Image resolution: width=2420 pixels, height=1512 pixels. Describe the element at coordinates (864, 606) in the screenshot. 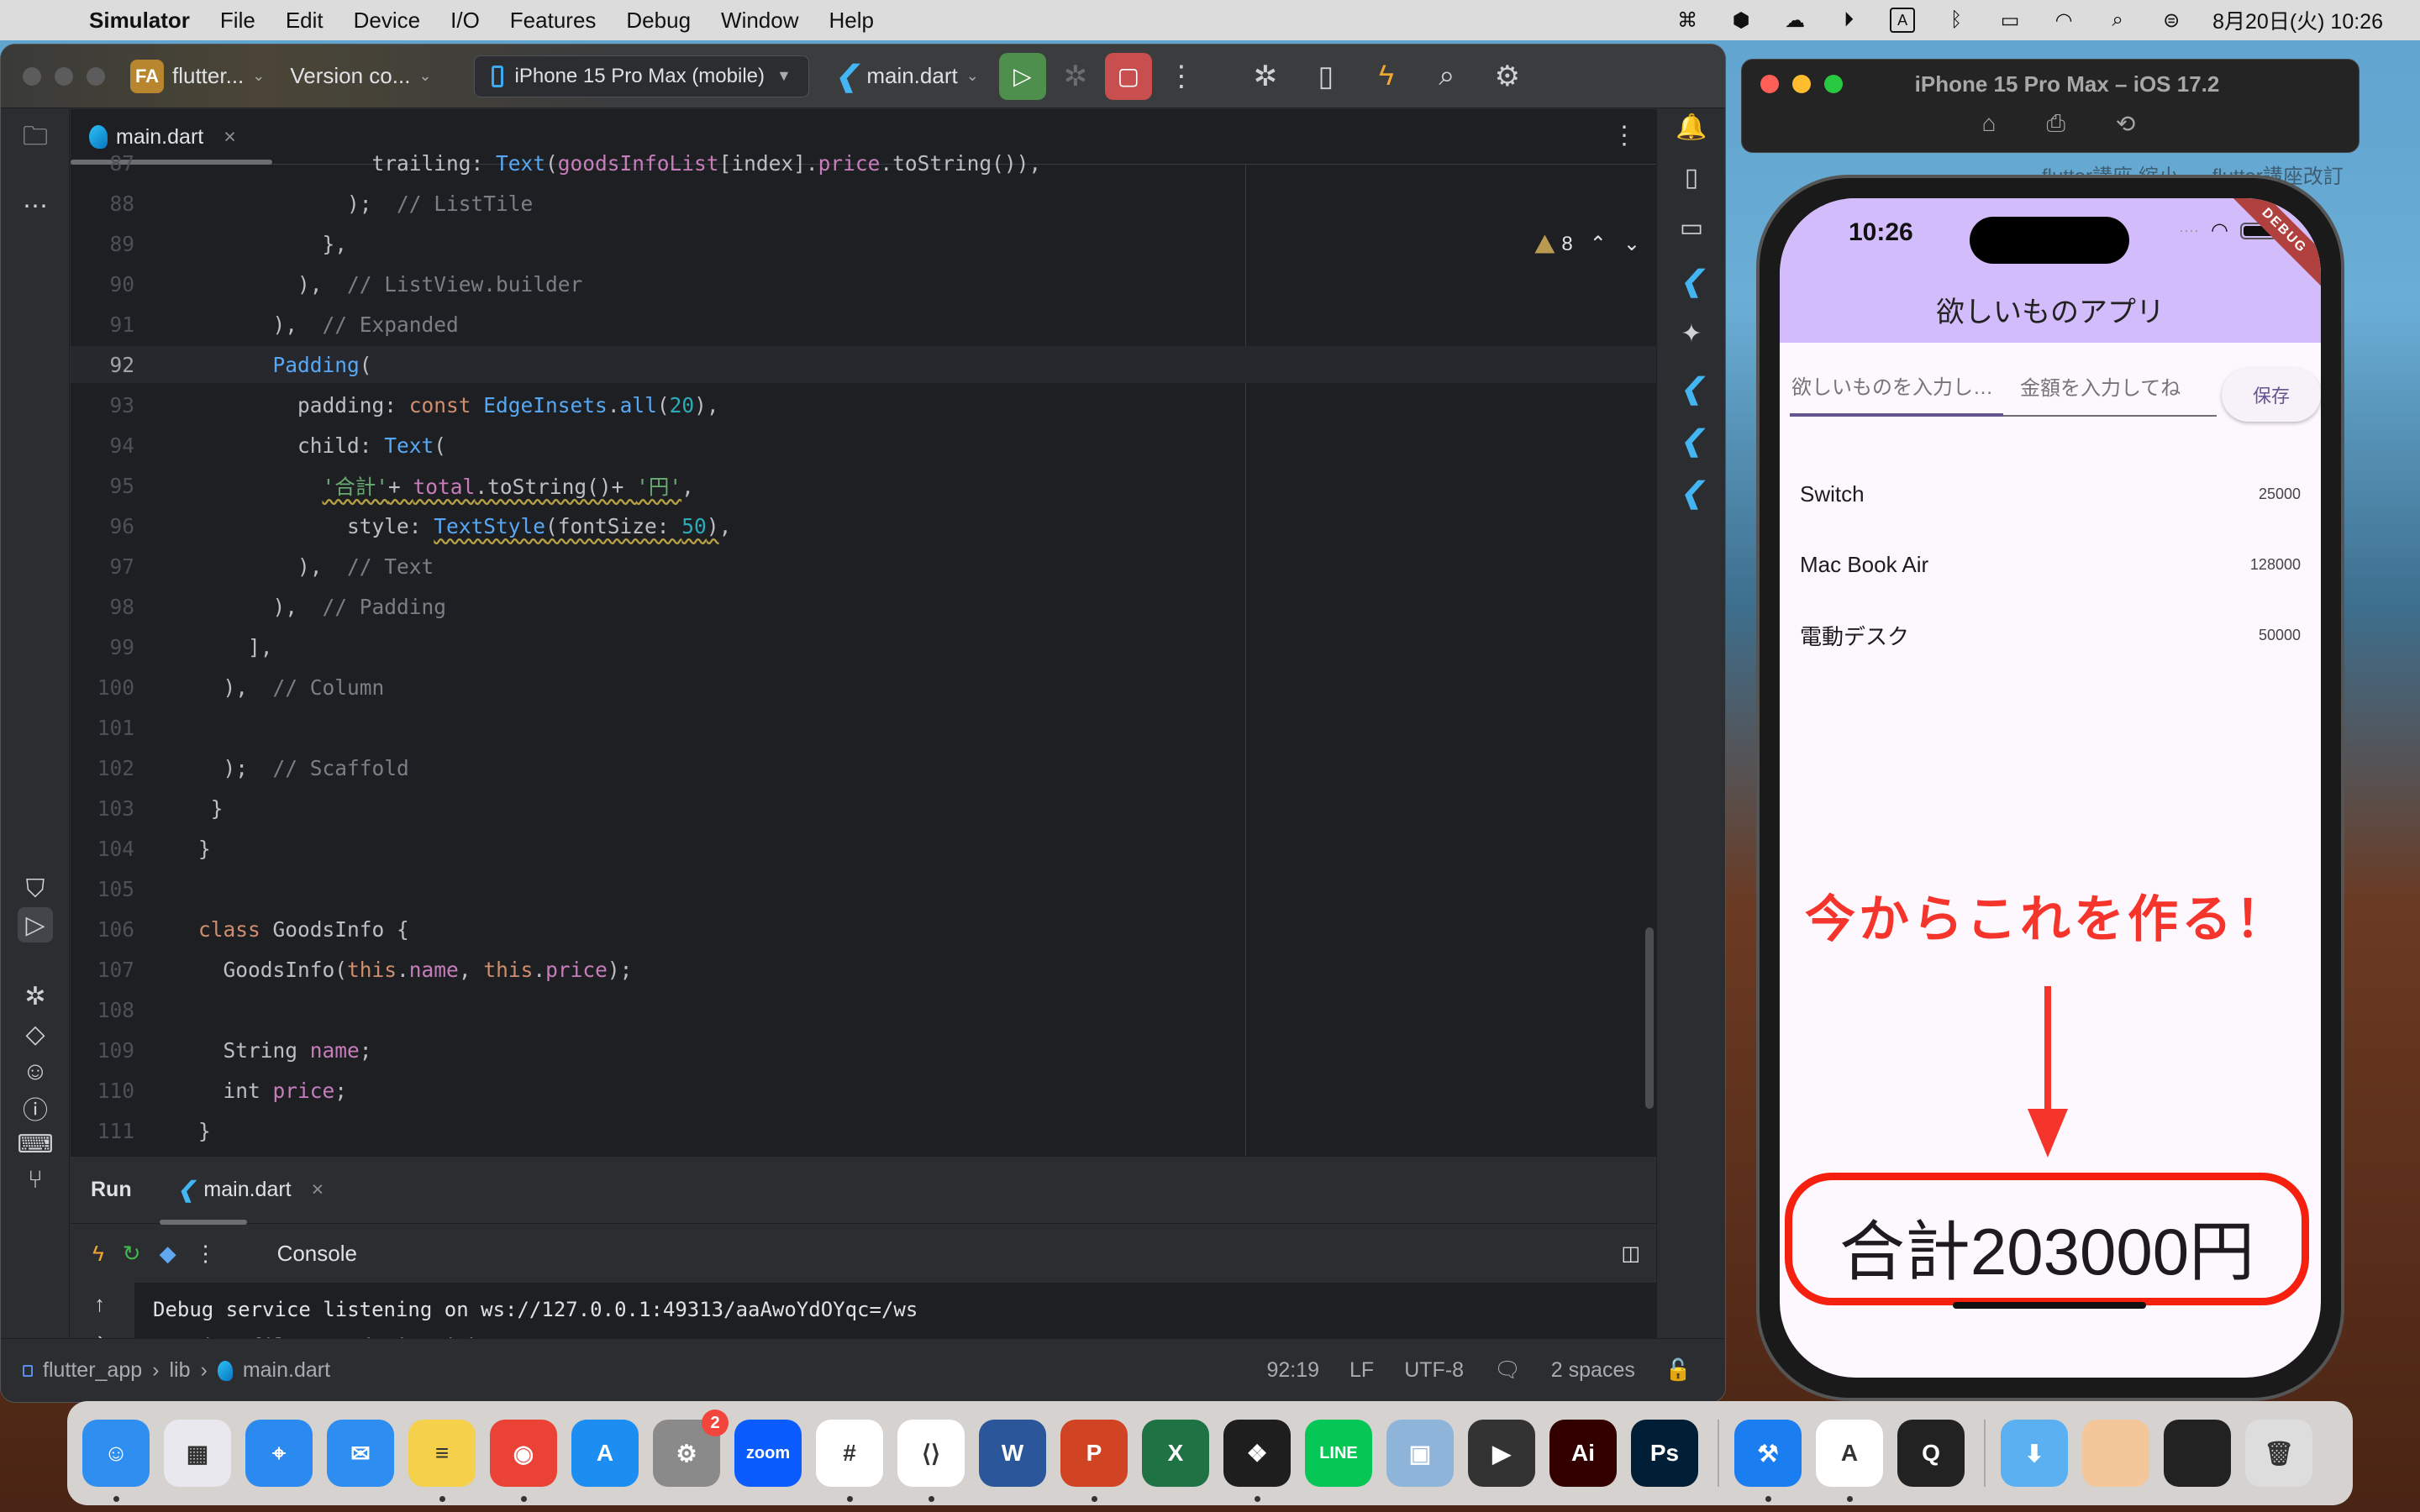

I see `code-line: 98 ), // Padding` at that location.